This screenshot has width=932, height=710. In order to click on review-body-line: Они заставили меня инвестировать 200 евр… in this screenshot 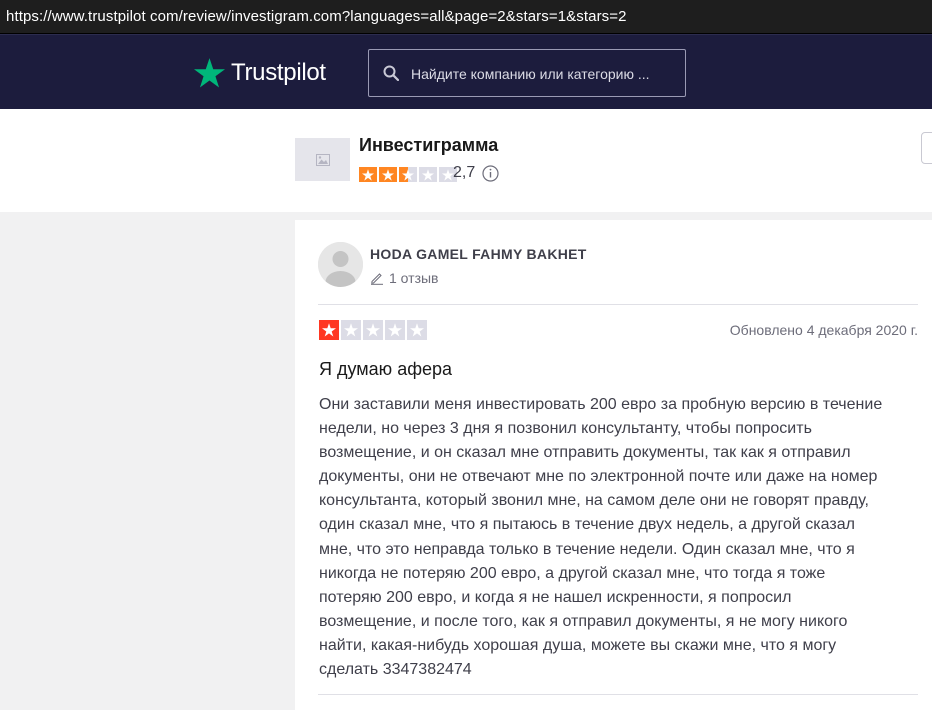, I will do `click(601, 404)`.